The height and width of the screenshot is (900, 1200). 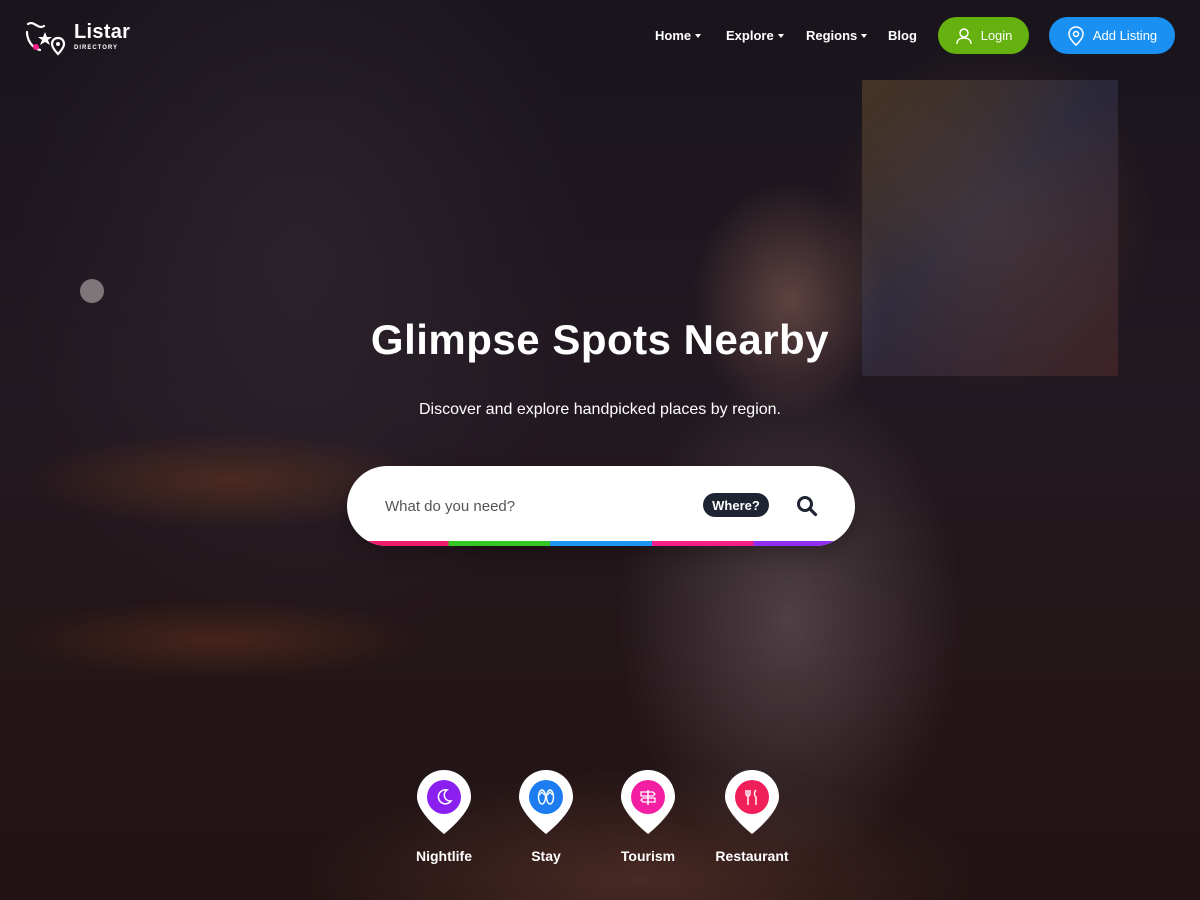 What do you see at coordinates (601, 543) in the screenshot?
I see `search-color-stripe` at bounding box center [601, 543].